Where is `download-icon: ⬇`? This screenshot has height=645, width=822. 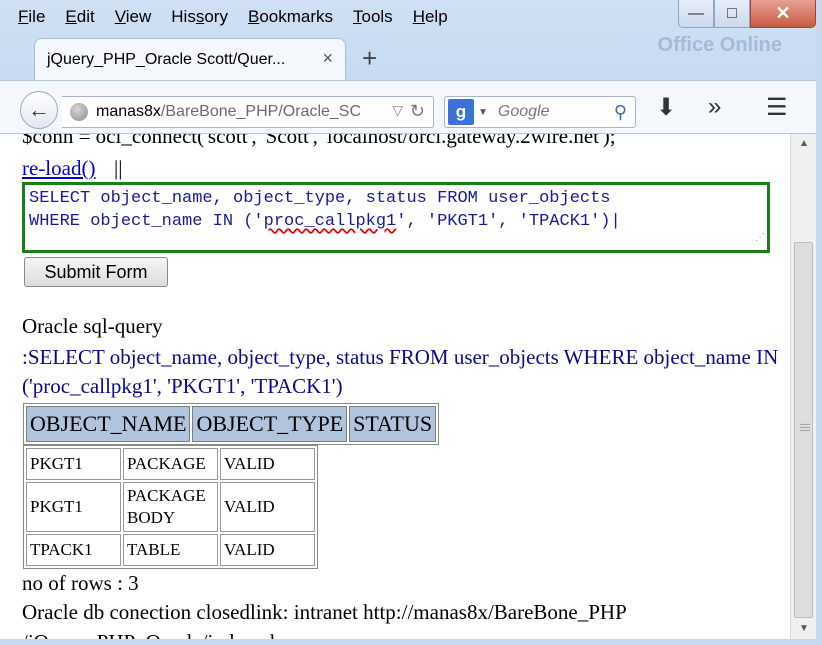 download-icon: ⬇ is located at coordinates (666, 107).